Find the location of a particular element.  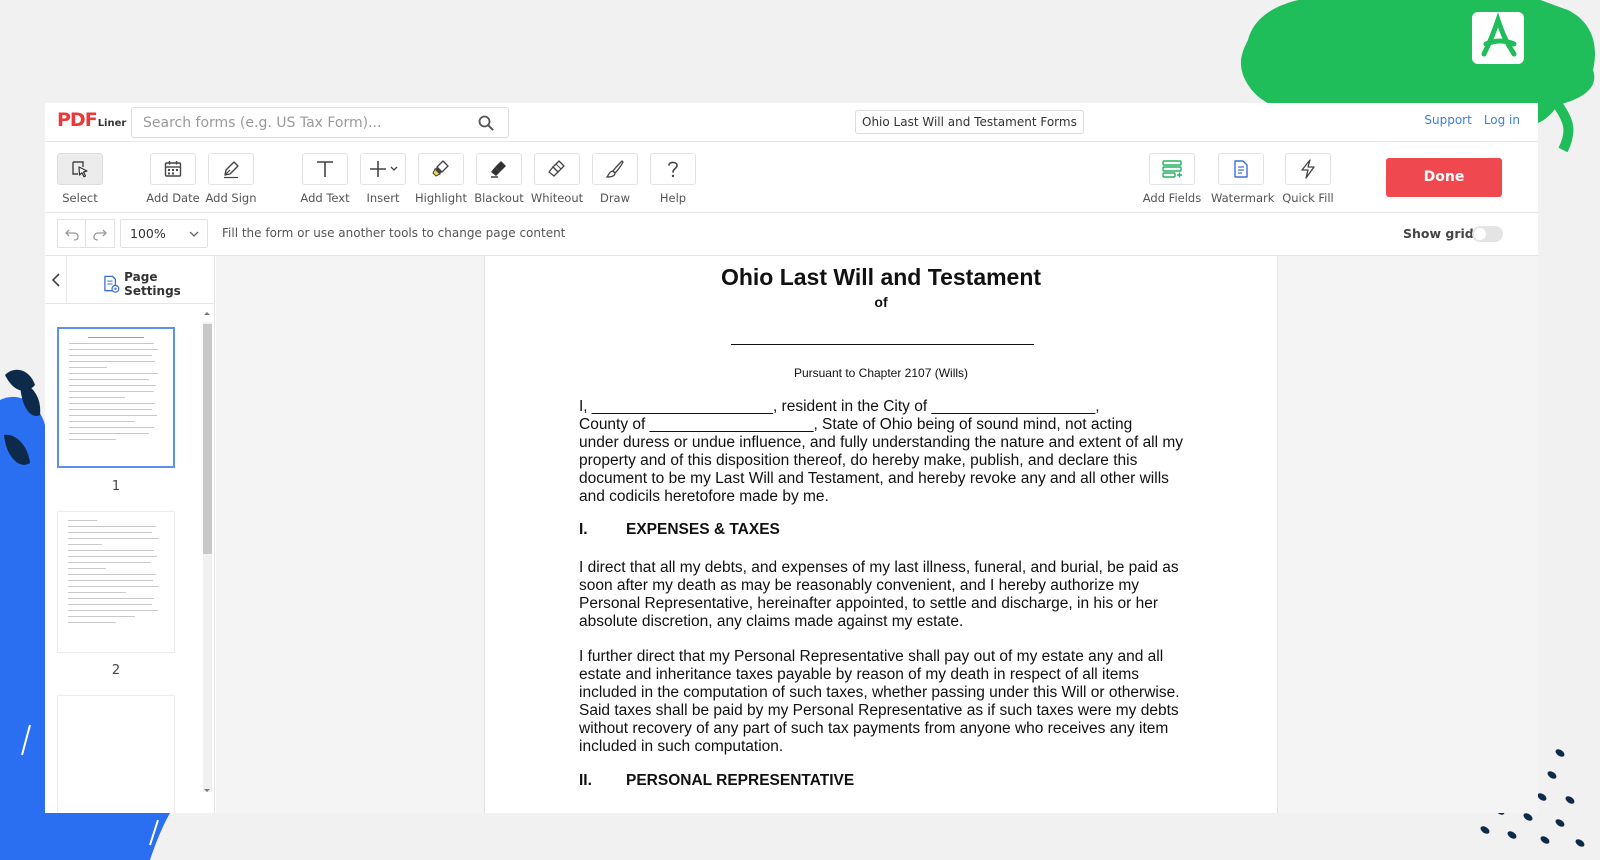

collapse-panel-button is located at coordinates (56, 280).